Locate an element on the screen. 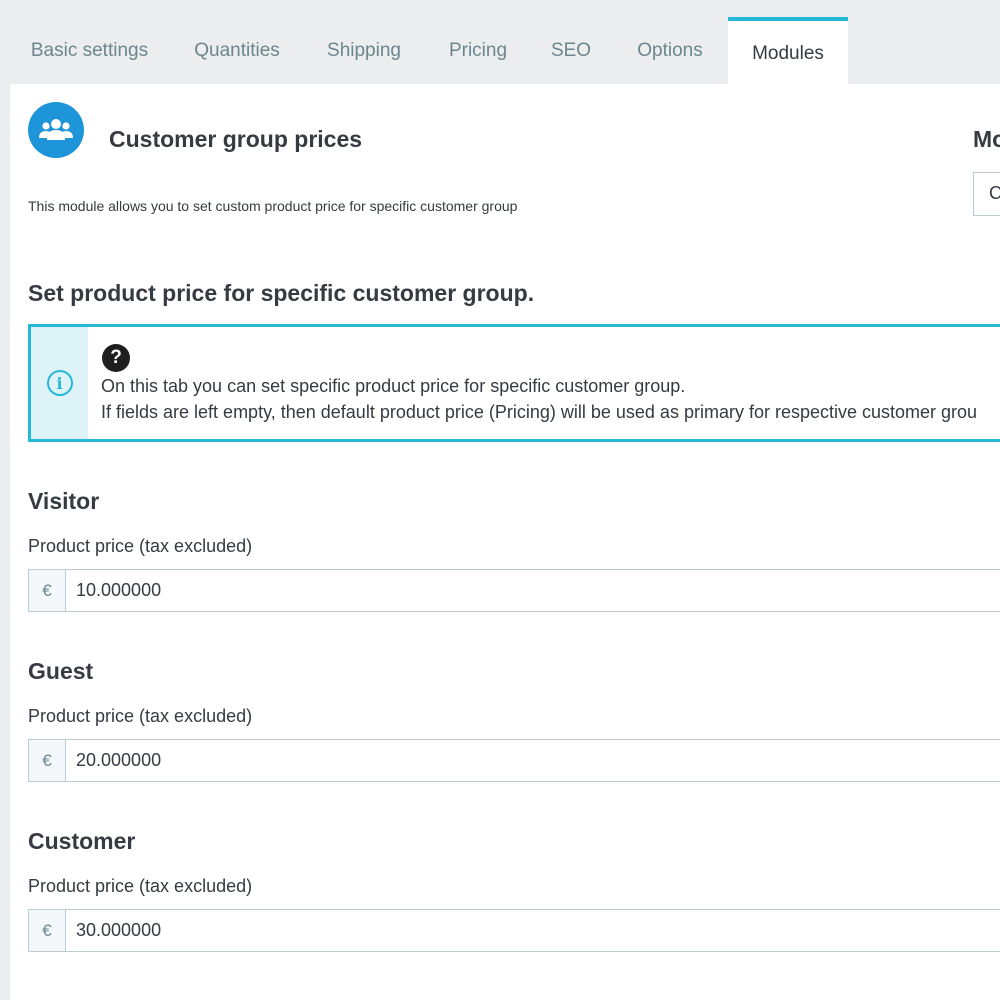  price-input-guest is located at coordinates (533, 760).